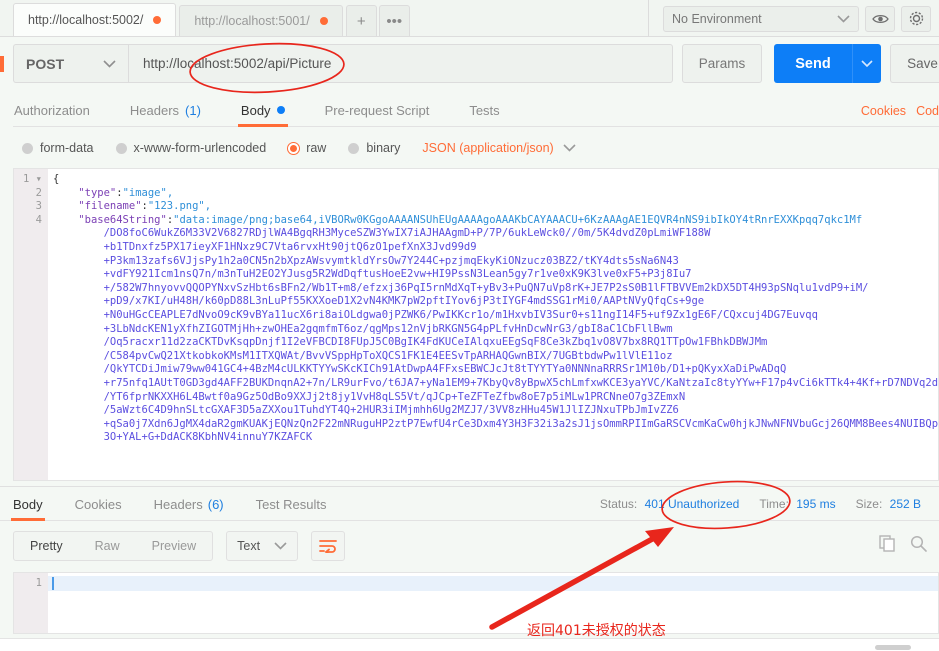  What do you see at coordinates (722, 63) in the screenshot?
I see `params-button: Params` at bounding box center [722, 63].